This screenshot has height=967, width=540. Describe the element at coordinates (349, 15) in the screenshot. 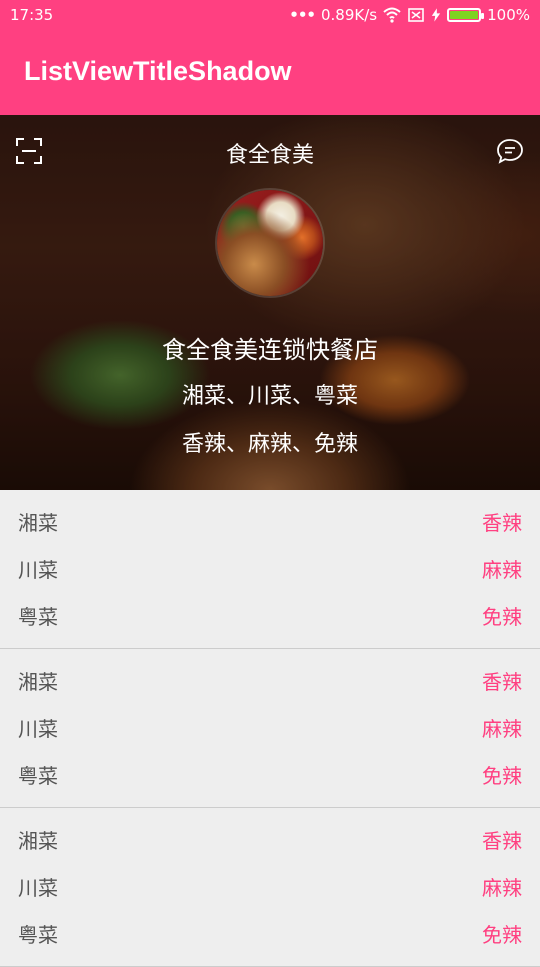

I see `network-speed: 0.89K/s` at that location.